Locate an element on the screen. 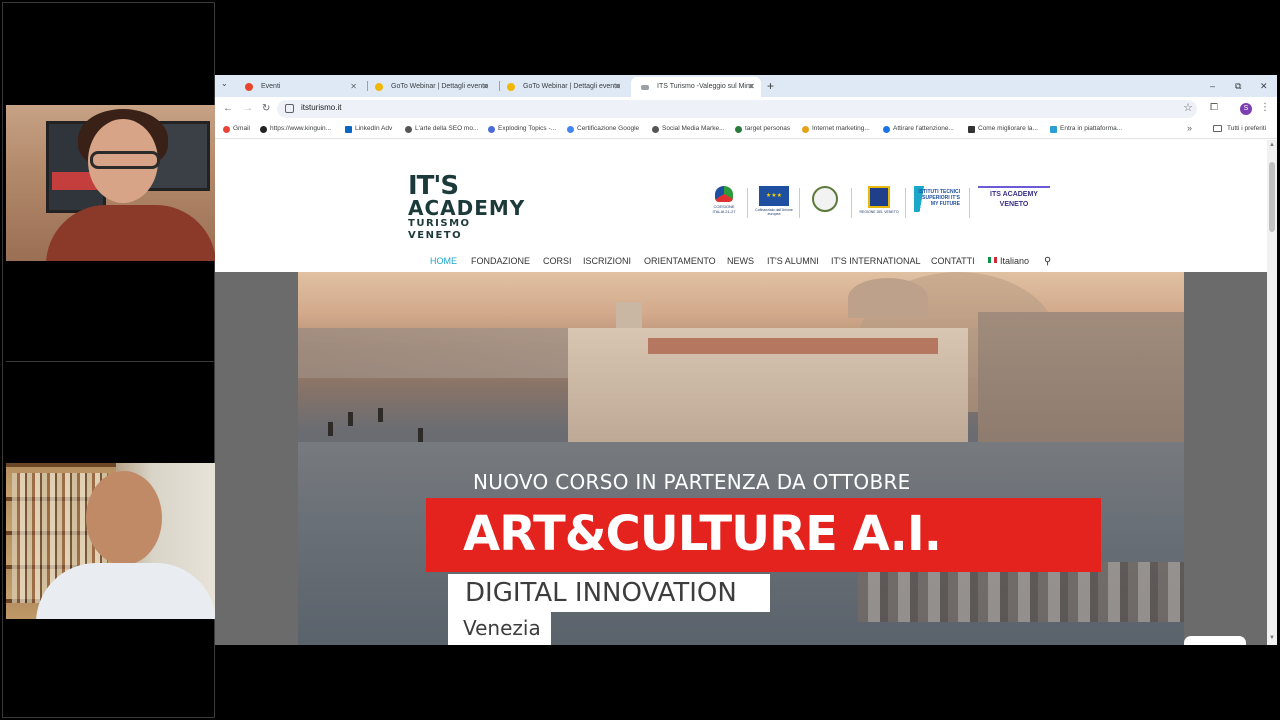  profile-avatar: S is located at coordinates (1246, 109).